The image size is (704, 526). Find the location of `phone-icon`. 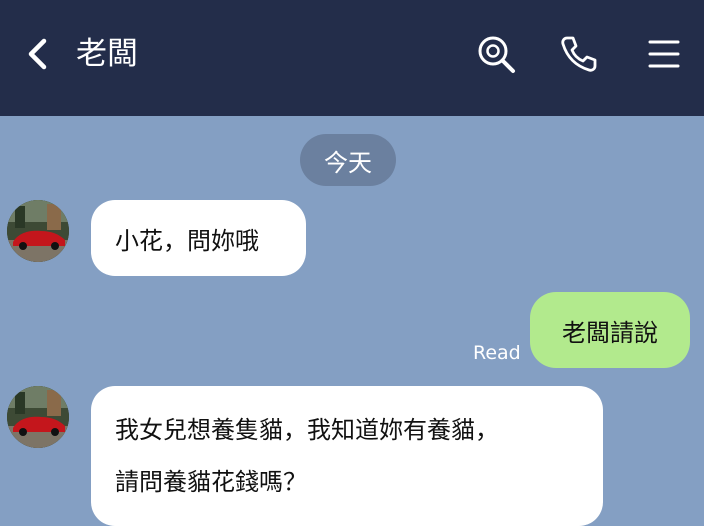

phone-icon is located at coordinates (579, 54).